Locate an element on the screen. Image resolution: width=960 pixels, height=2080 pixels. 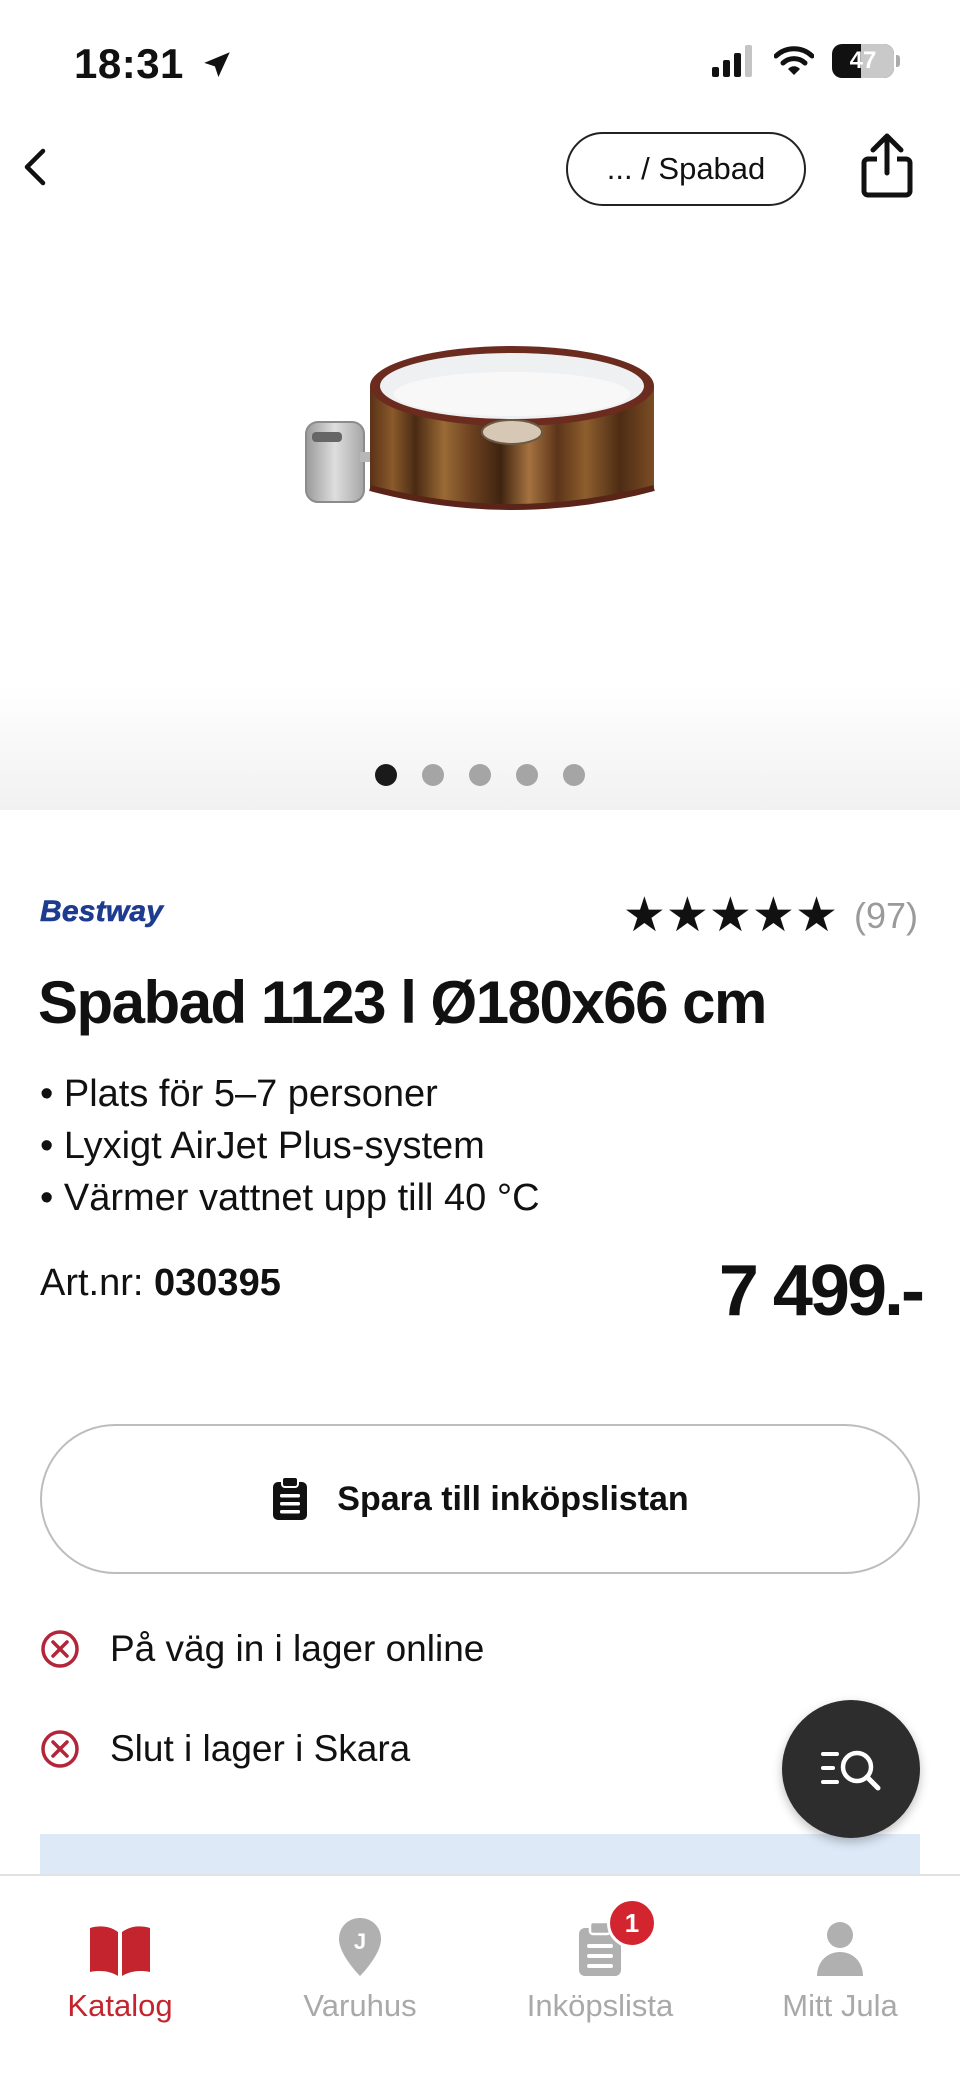
list-search-icon is located at coordinates (851, 1770).